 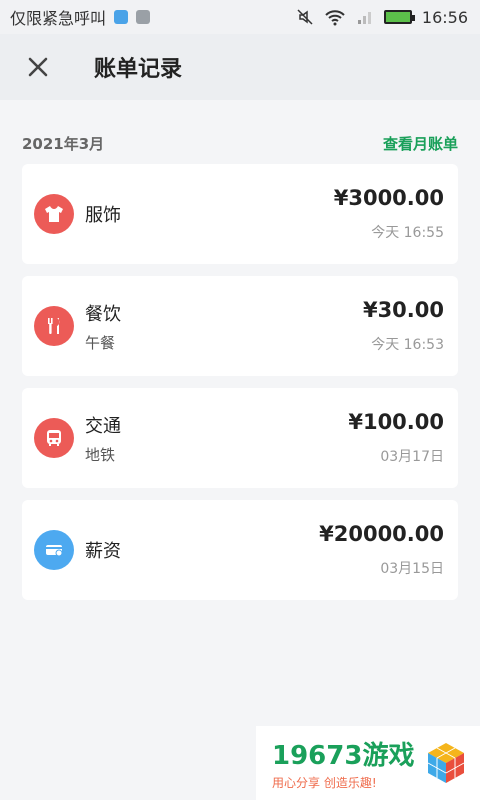 What do you see at coordinates (240, 550) in the screenshot?
I see `record-card: 薪资 ¥20000.00 03月15日` at bounding box center [240, 550].